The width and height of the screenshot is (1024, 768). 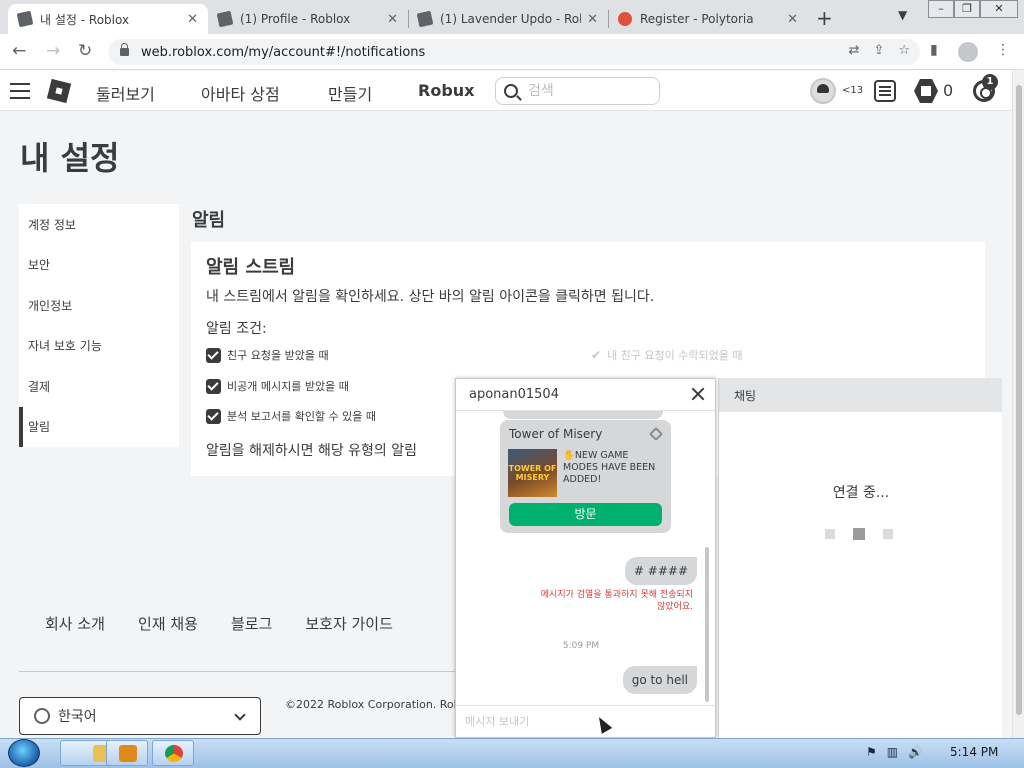 What do you see at coordinates (85, 51) in the screenshot?
I see `reload-icon: ↻` at bounding box center [85, 51].